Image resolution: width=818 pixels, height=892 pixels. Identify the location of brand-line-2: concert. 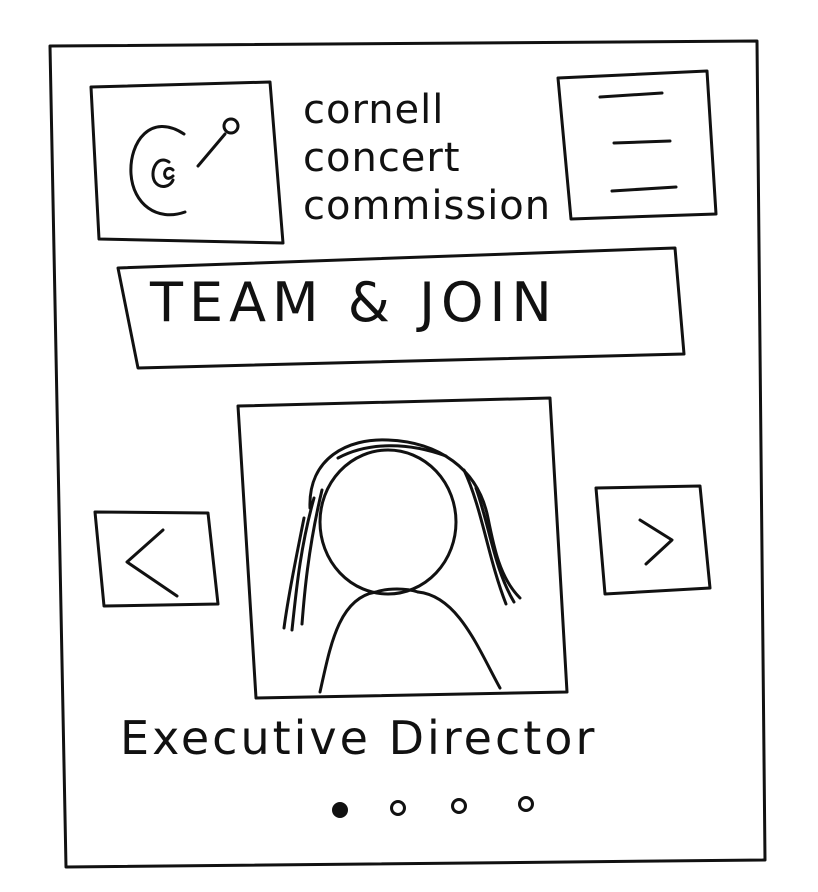
(382, 158).